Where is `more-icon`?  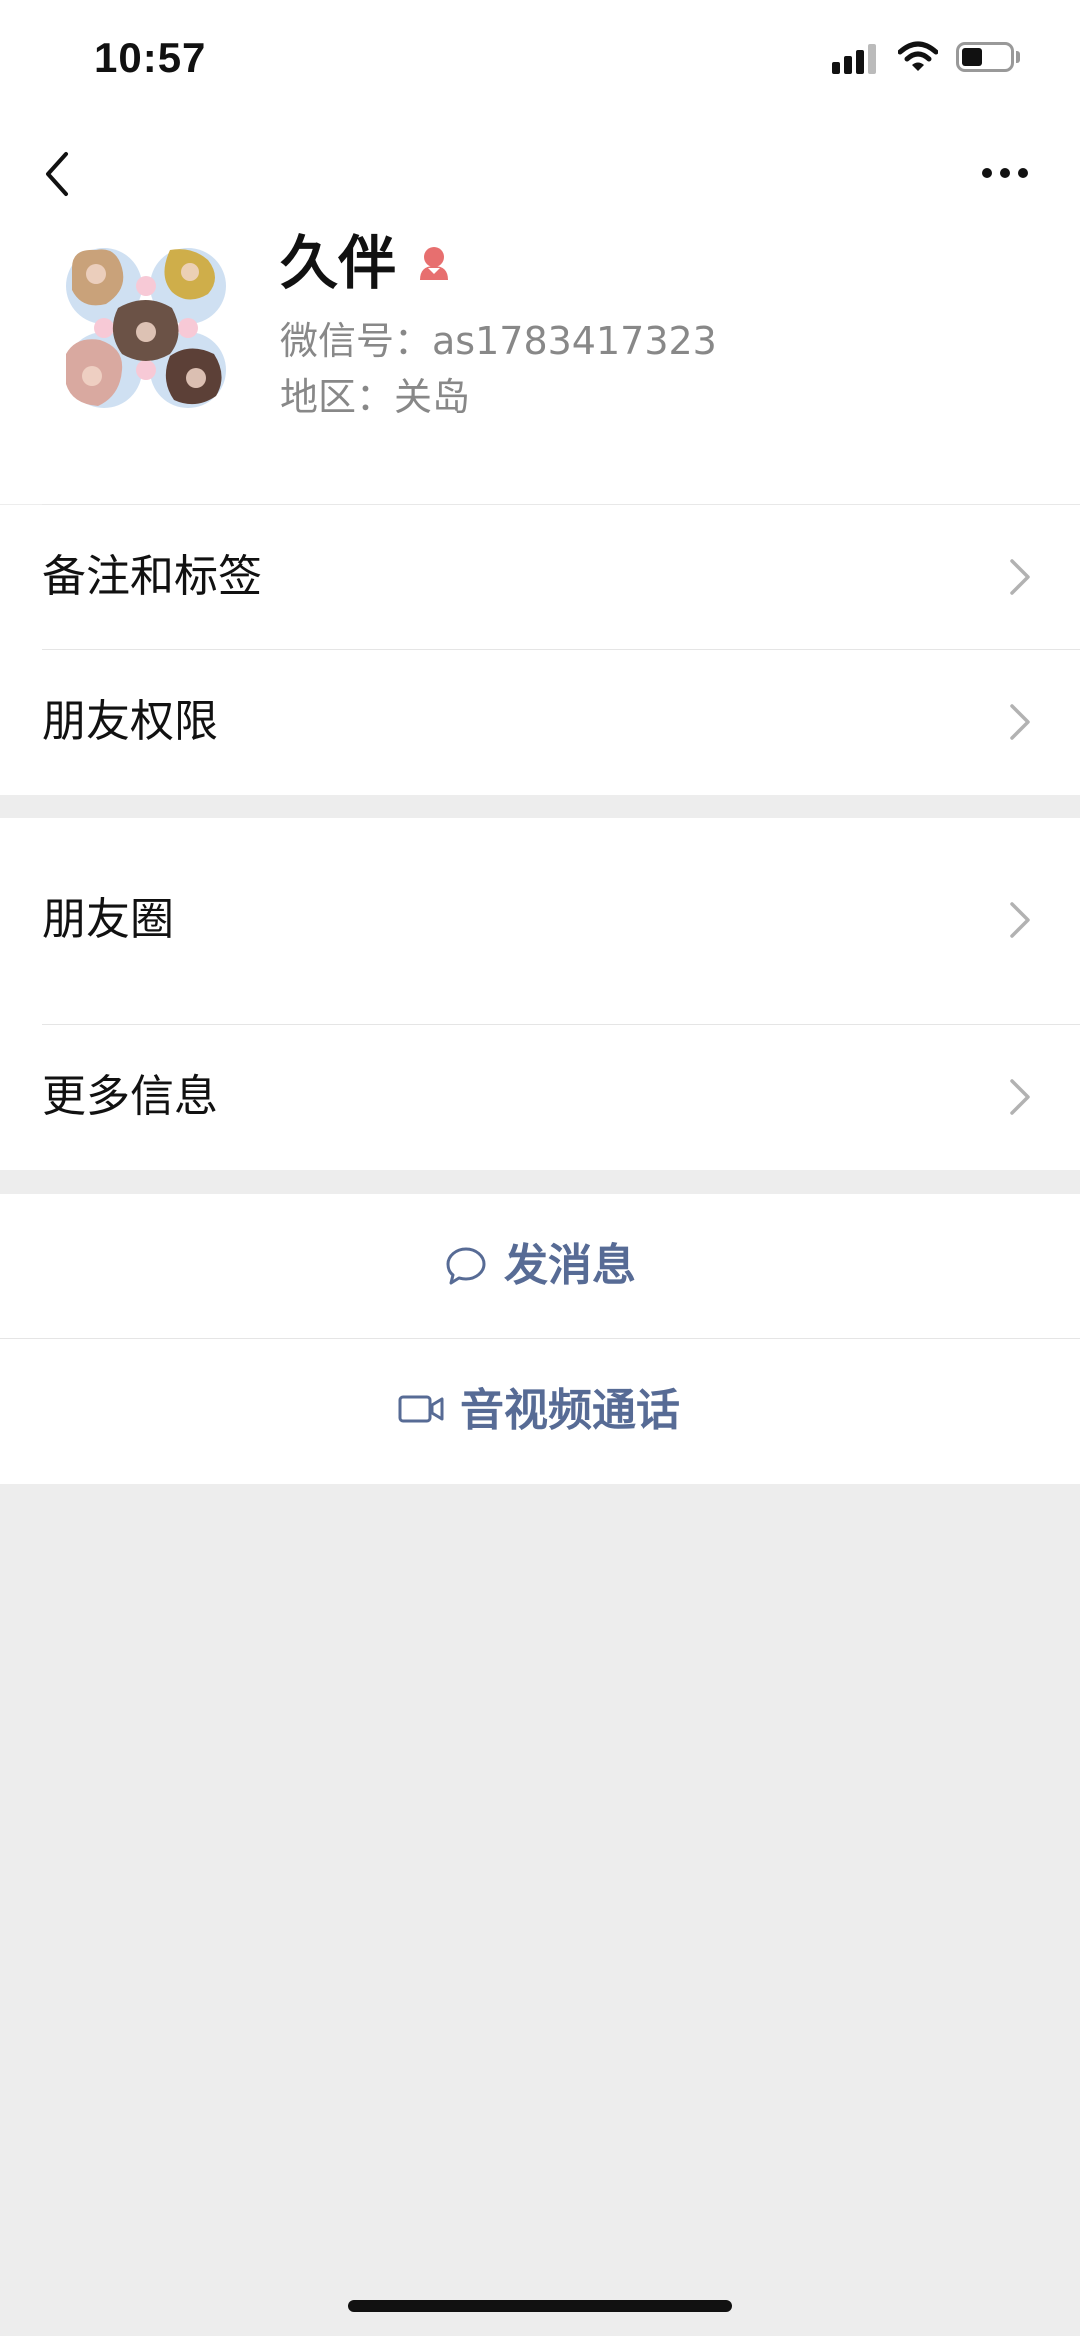 more-icon is located at coordinates (1006, 172).